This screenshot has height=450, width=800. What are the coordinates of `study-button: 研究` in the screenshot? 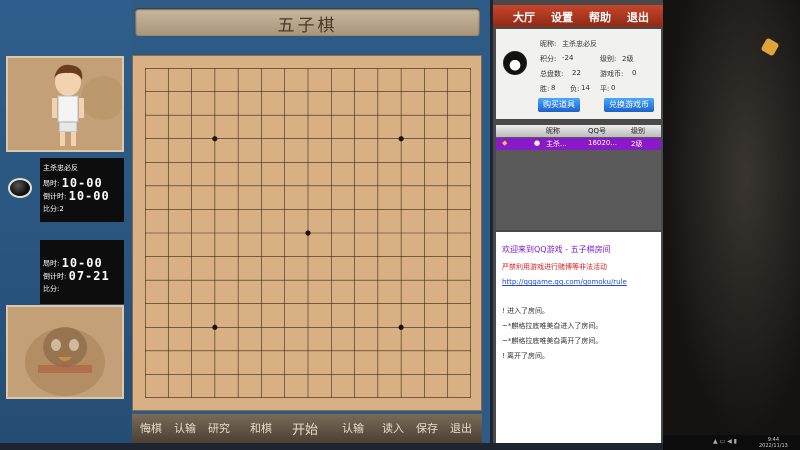 It's located at (219, 428).